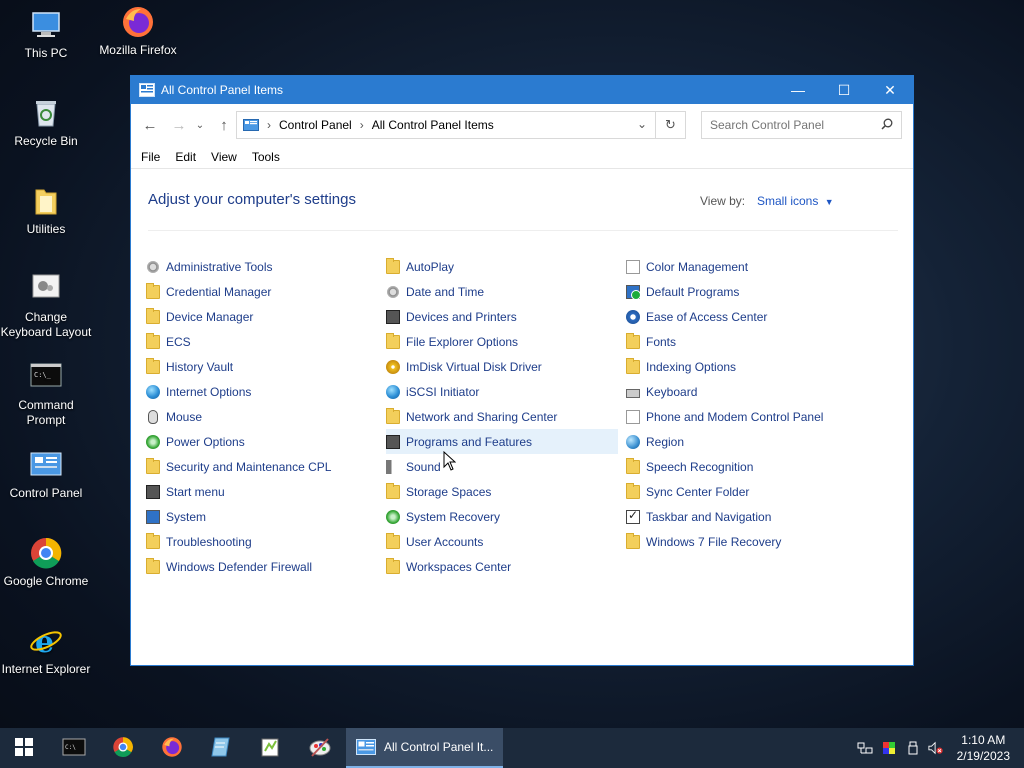 Image resolution: width=1024 pixels, height=768 pixels. I want to click on desktop-icon-recycle-bin: Recycle Bin, so click(46, 122).